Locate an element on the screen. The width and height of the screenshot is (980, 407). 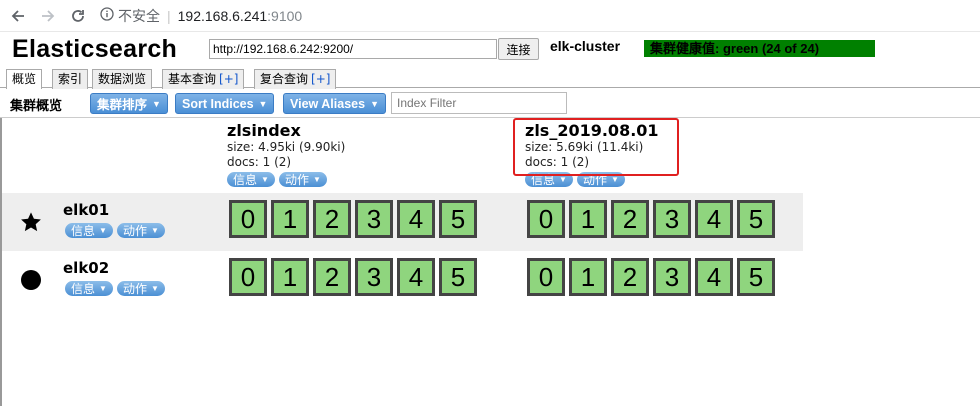
main-tabs: 概览 索引 数据浏览 基本查询 [+] 复合查询 [+] is located at coordinates (490, 77).